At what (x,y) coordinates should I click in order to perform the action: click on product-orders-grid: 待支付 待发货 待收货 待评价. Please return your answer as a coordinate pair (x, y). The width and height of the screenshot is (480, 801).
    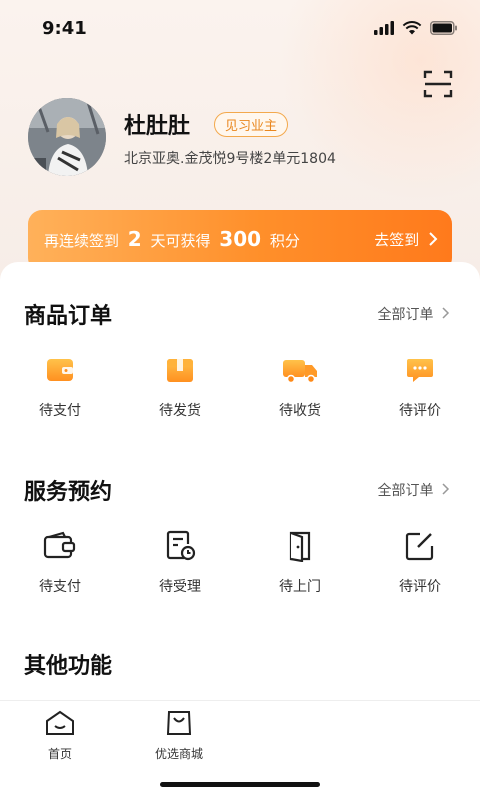
    Looking at the image, I should click on (240, 385).